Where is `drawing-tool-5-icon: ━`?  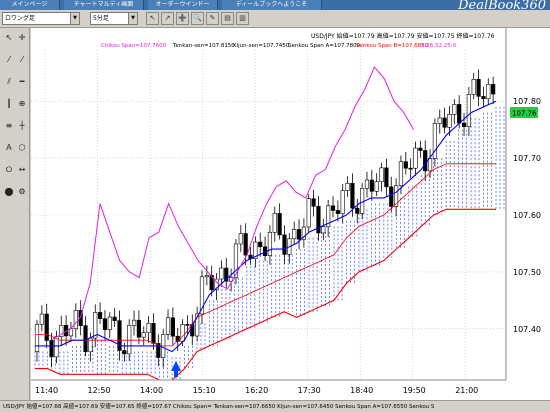
drawing-tool-5-icon: ━ is located at coordinates (22, 82).